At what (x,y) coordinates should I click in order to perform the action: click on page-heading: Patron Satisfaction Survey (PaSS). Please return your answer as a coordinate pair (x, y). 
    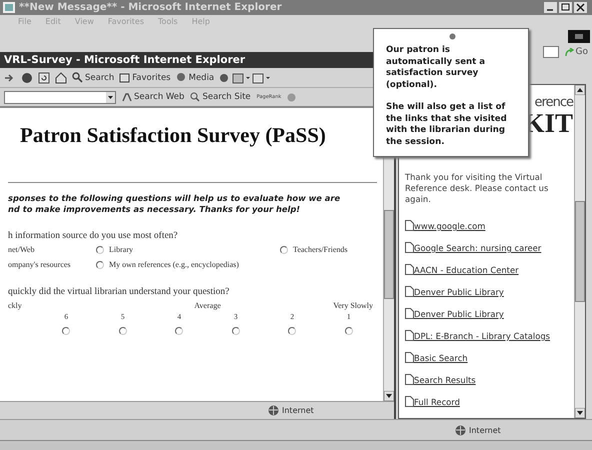
    Looking at the image, I should click on (173, 135).